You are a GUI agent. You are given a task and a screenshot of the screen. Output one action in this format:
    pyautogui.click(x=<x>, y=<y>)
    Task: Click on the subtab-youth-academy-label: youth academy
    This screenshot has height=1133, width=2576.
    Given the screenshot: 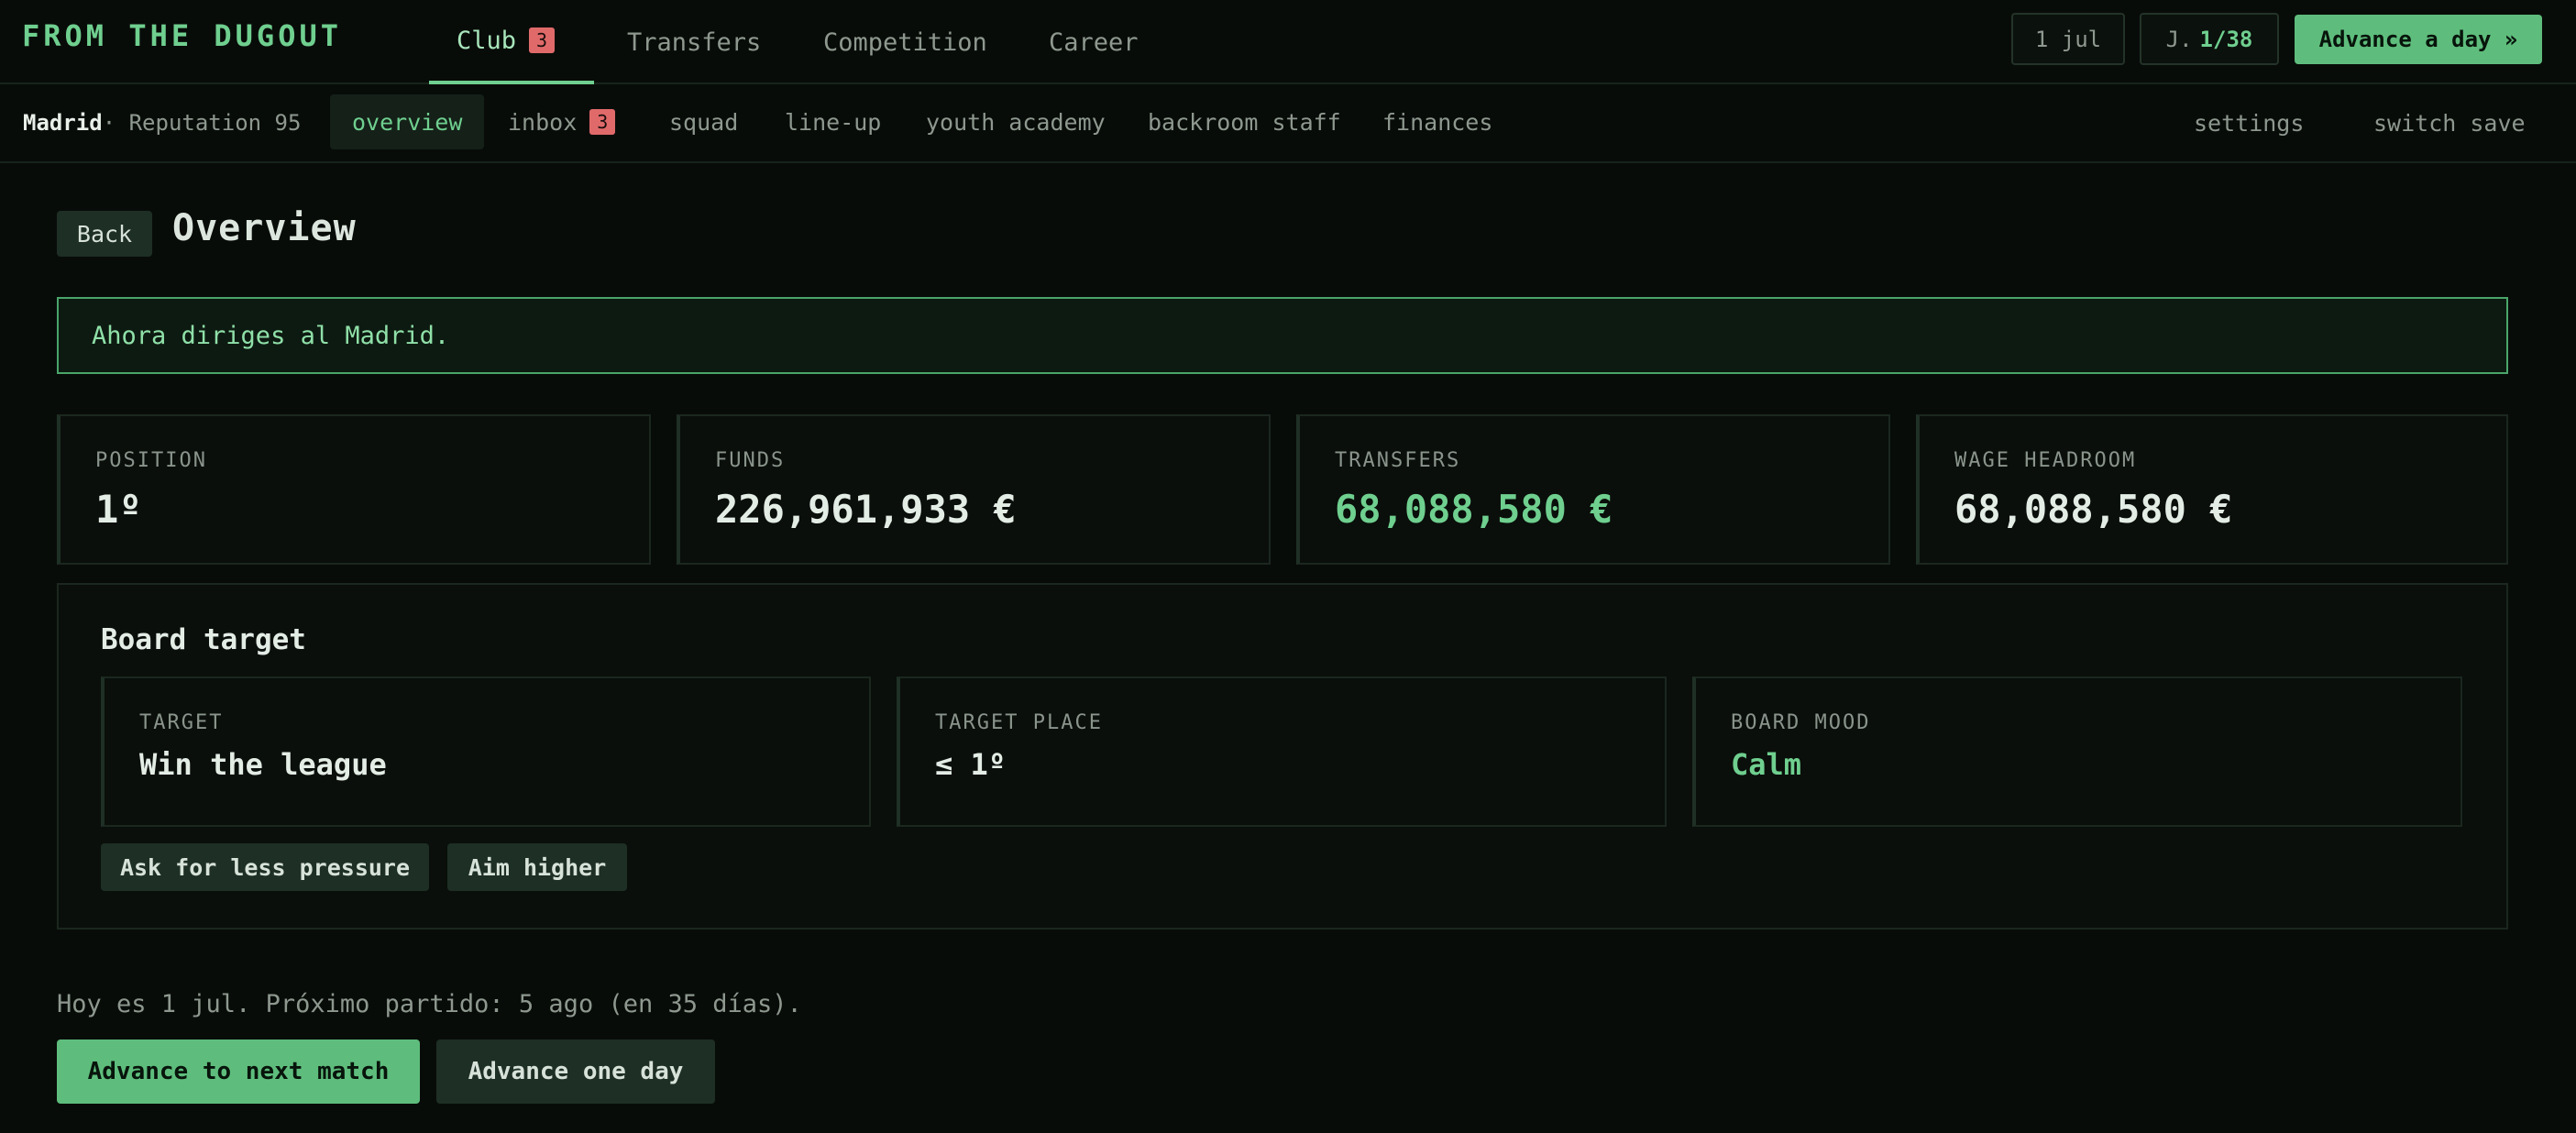 What is the action you would take?
    pyautogui.click(x=1016, y=122)
    